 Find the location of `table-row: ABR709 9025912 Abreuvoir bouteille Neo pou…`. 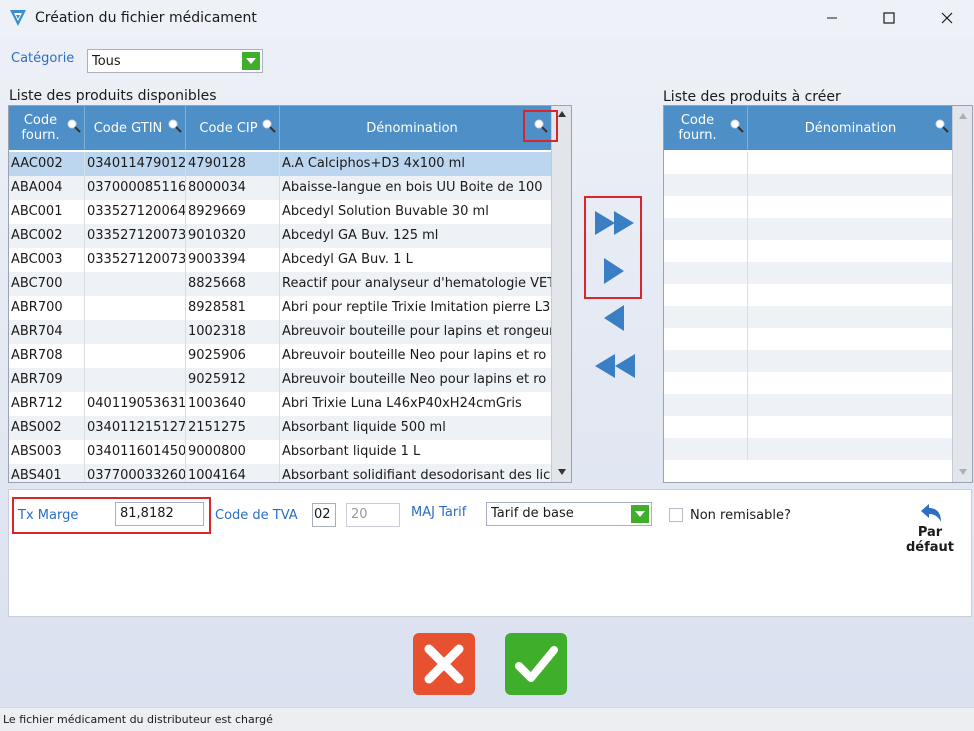

table-row: ABR709 9025912 Abreuvoir bouteille Neo pou… is located at coordinates (280, 380).